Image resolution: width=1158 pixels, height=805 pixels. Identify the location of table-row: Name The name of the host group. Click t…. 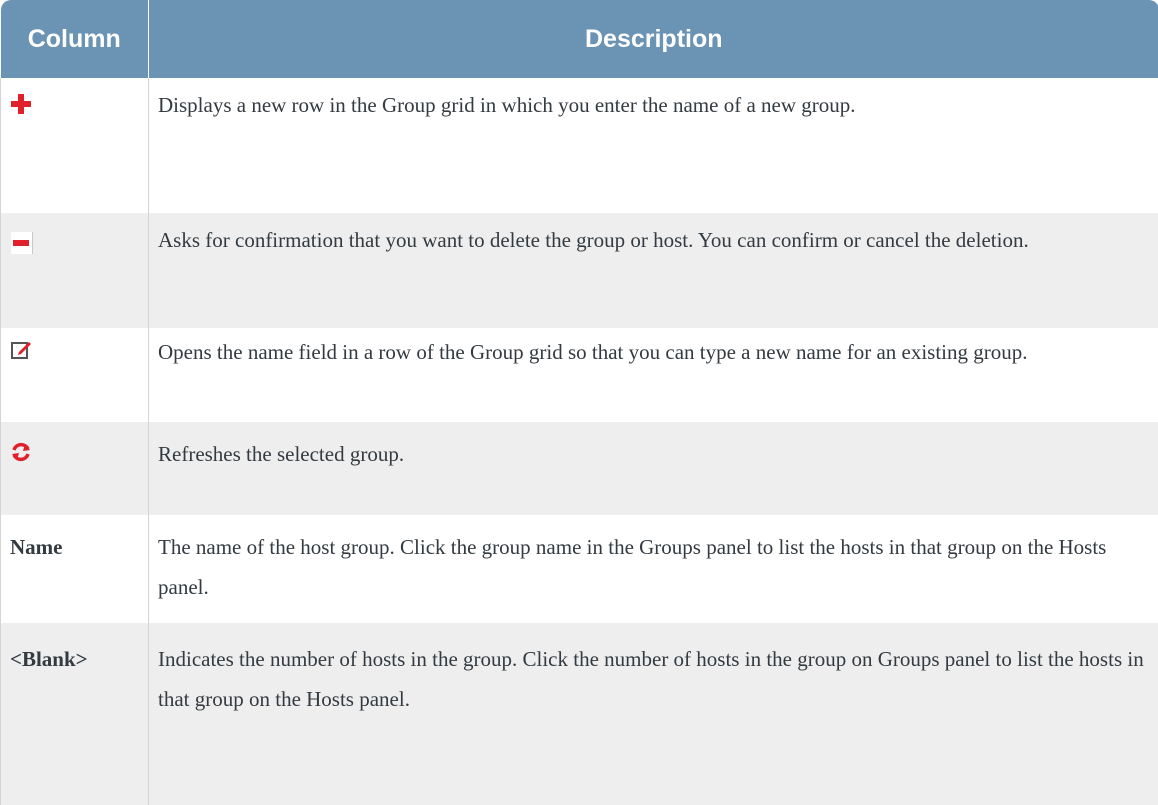
(579, 569).